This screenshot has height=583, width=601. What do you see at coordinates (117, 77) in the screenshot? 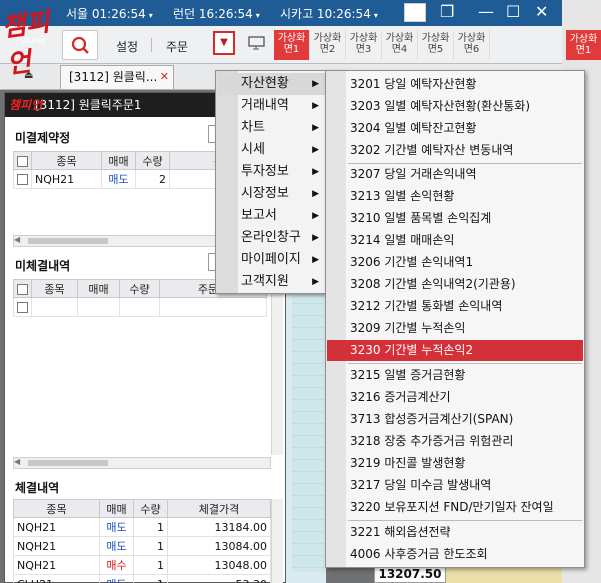
I see `doc-tab-3112: [3112] 원클릭... ✕` at bounding box center [117, 77].